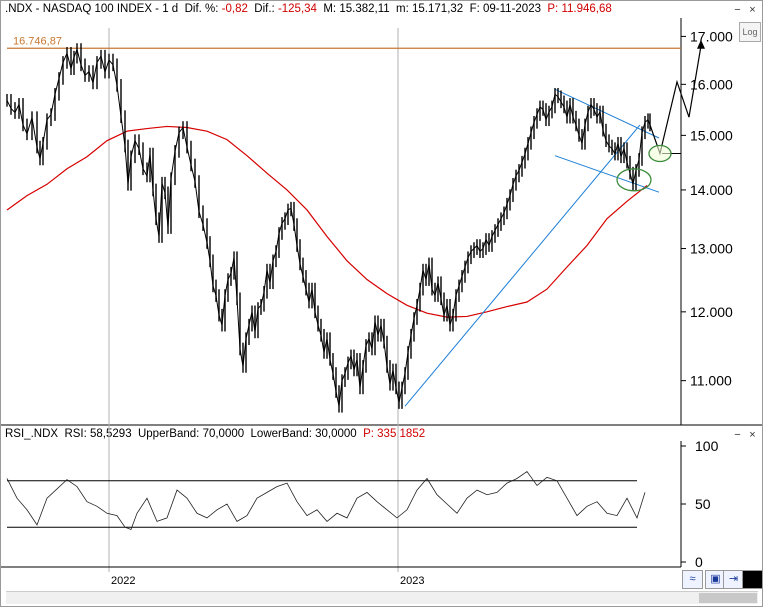 This screenshot has width=763, height=607. Describe the element at coordinates (752, 579) in the screenshot. I see `color-black-icon` at that location.